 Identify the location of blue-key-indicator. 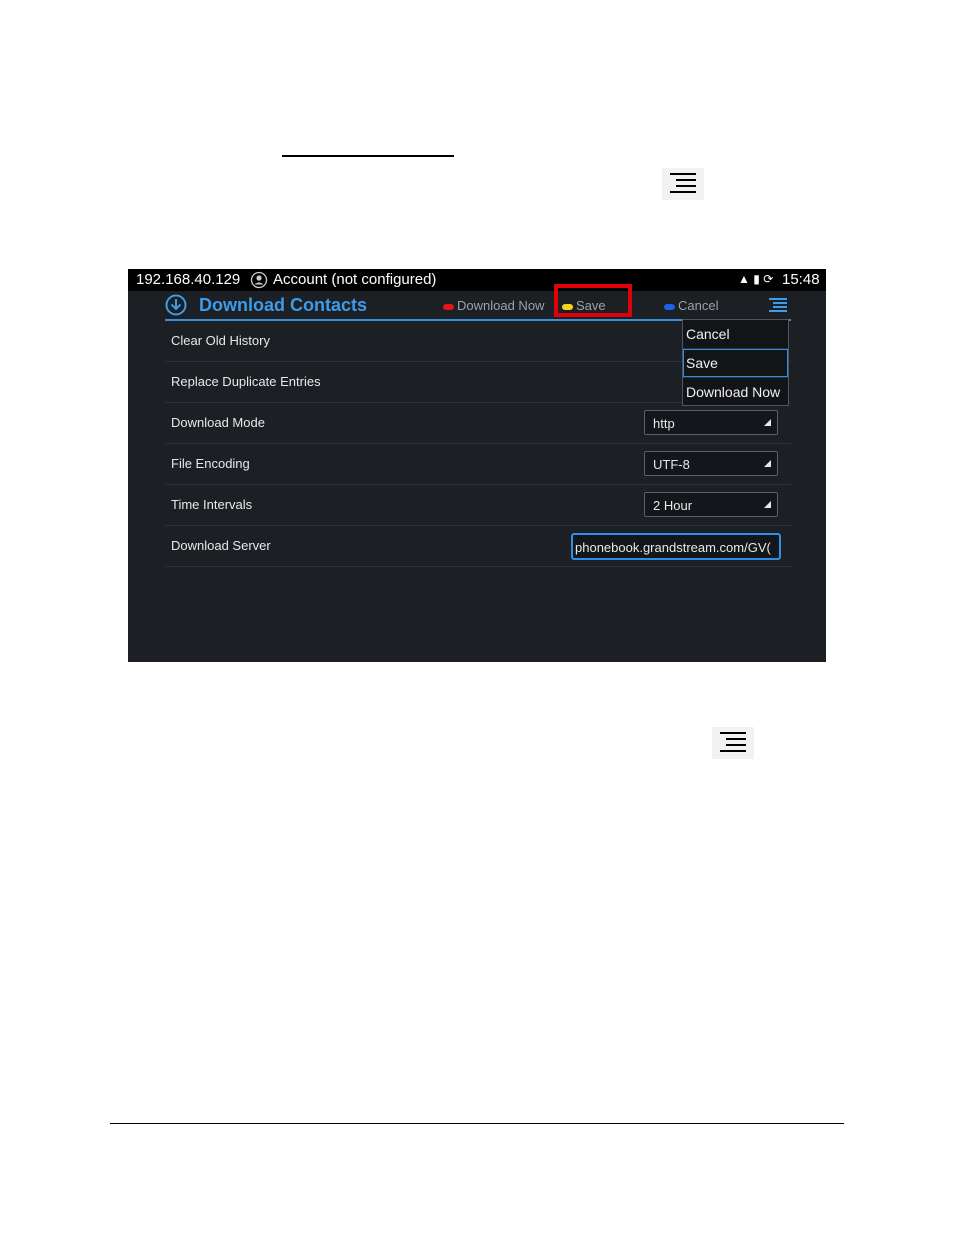
(669, 306).